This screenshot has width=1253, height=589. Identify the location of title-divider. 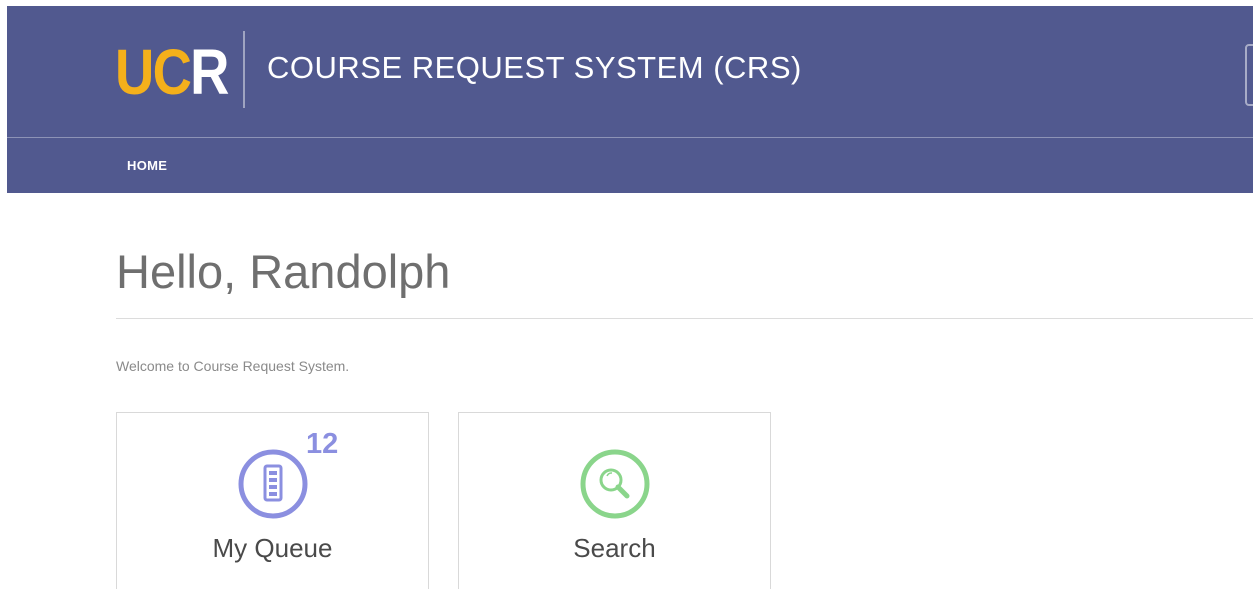
(684, 318).